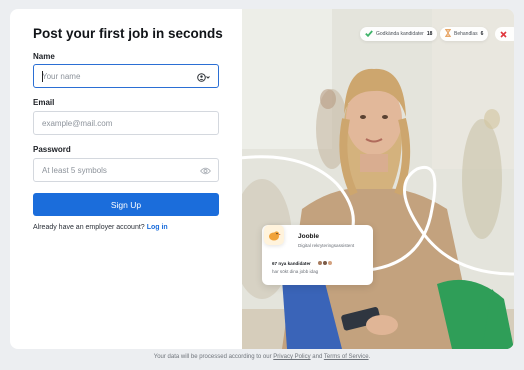 The image size is (524, 370). I want to click on rejected-pill, so click(504, 34).